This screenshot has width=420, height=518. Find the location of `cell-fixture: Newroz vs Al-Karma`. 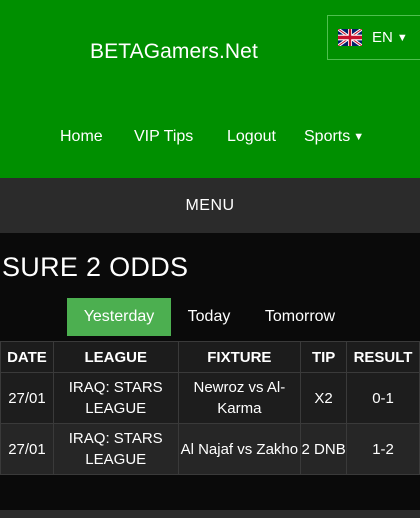

cell-fixture: Newroz vs Al-Karma is located at coordinates (239, 398).